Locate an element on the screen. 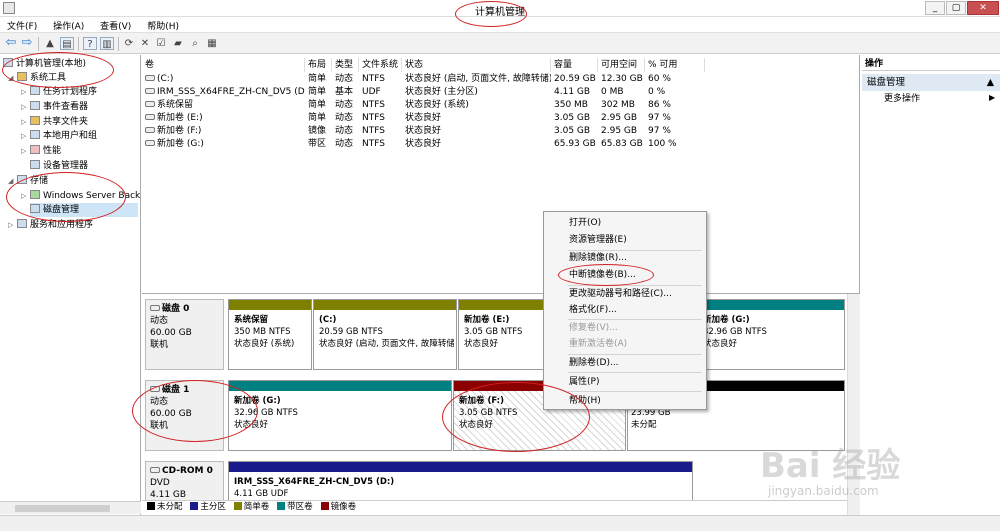  close-button: ✕ is located at coordinates (983, 8).